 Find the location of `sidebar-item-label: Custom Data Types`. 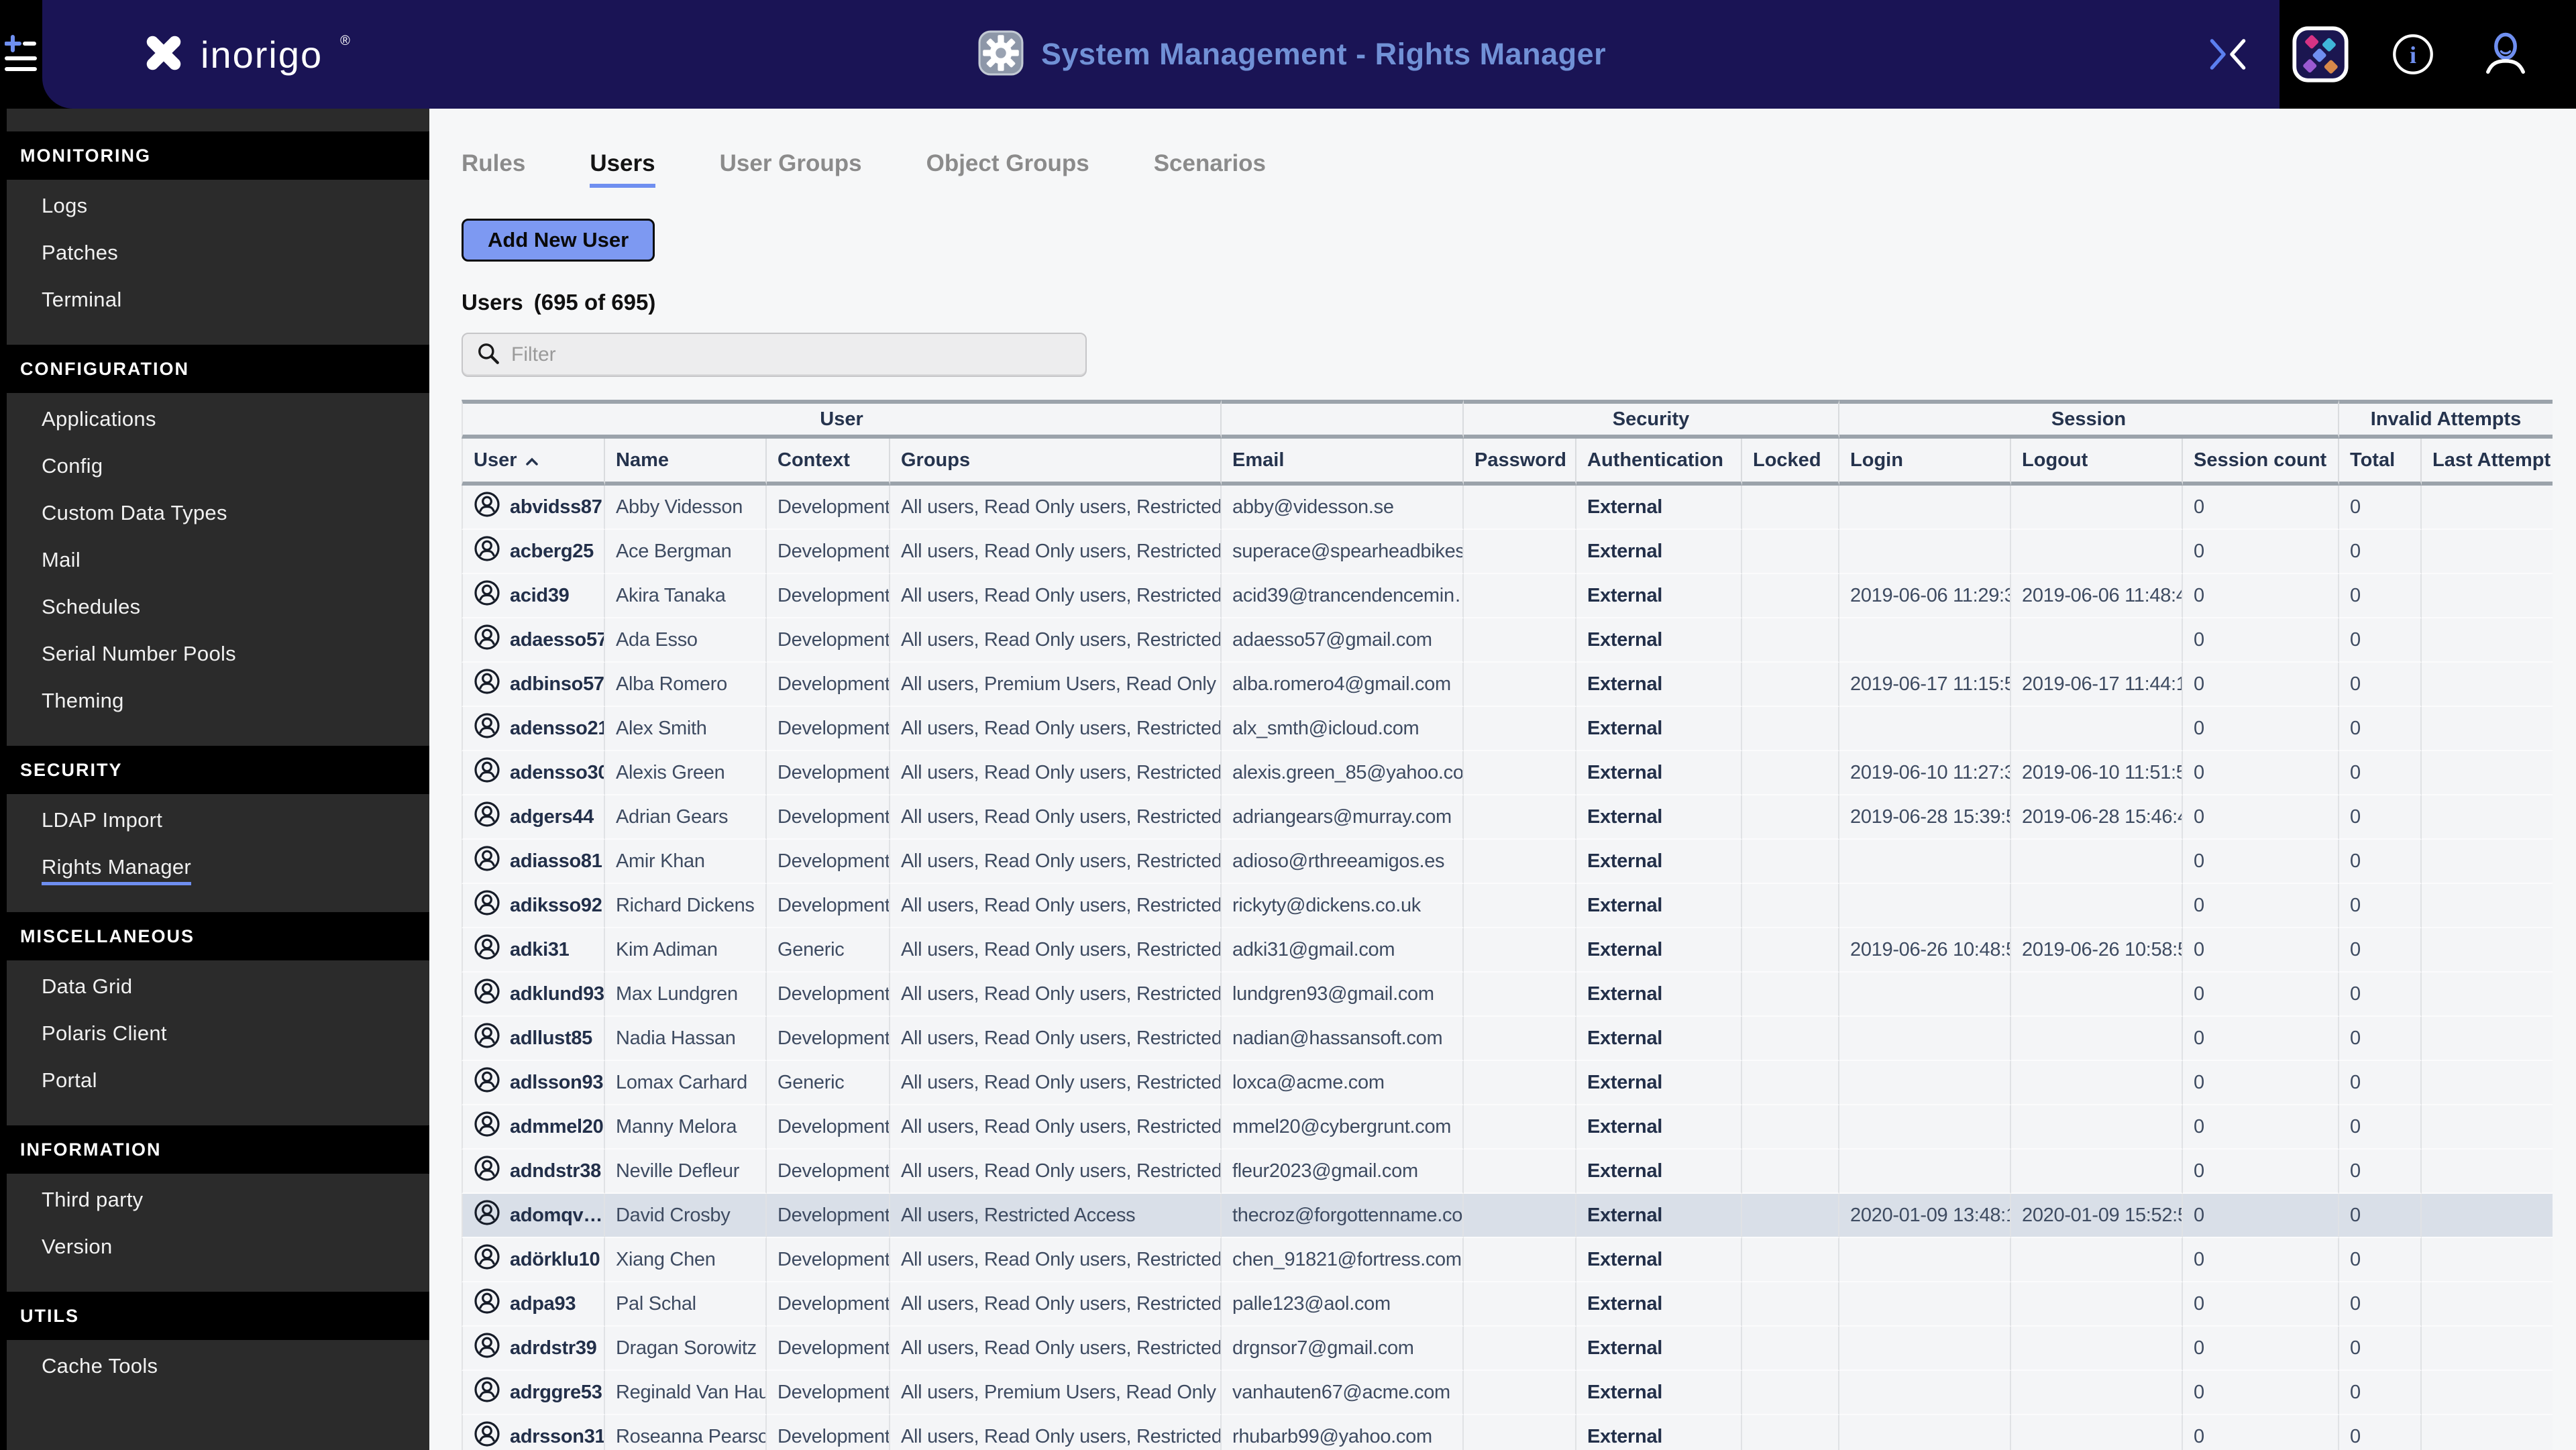

sidebar-item-label: Custom Data Types is located at coordinates (134, 512).